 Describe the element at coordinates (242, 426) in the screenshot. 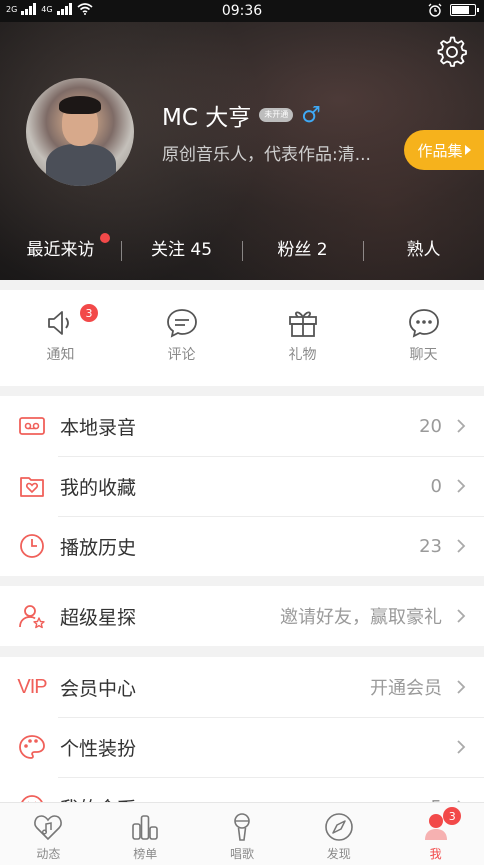

I see `list-item-local-recordings: 本地录音 20` at that location.